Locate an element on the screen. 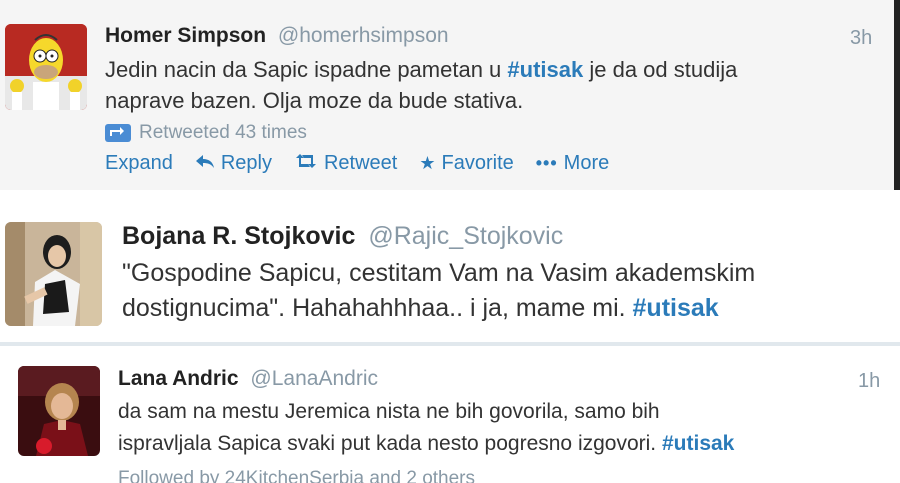  tweet-header: Lana Andric @LanaAndric is located at coordinates (248, 379).